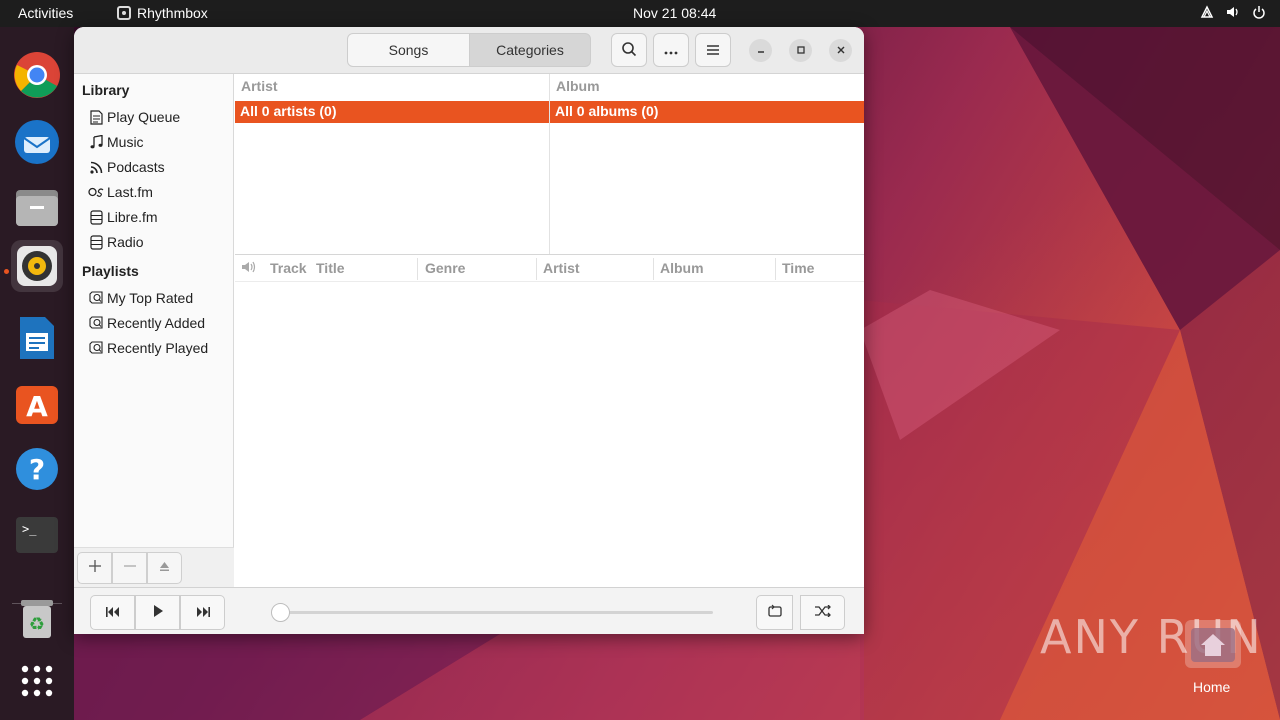  I want to click on terminal-icon: >_, so click(37, 535).